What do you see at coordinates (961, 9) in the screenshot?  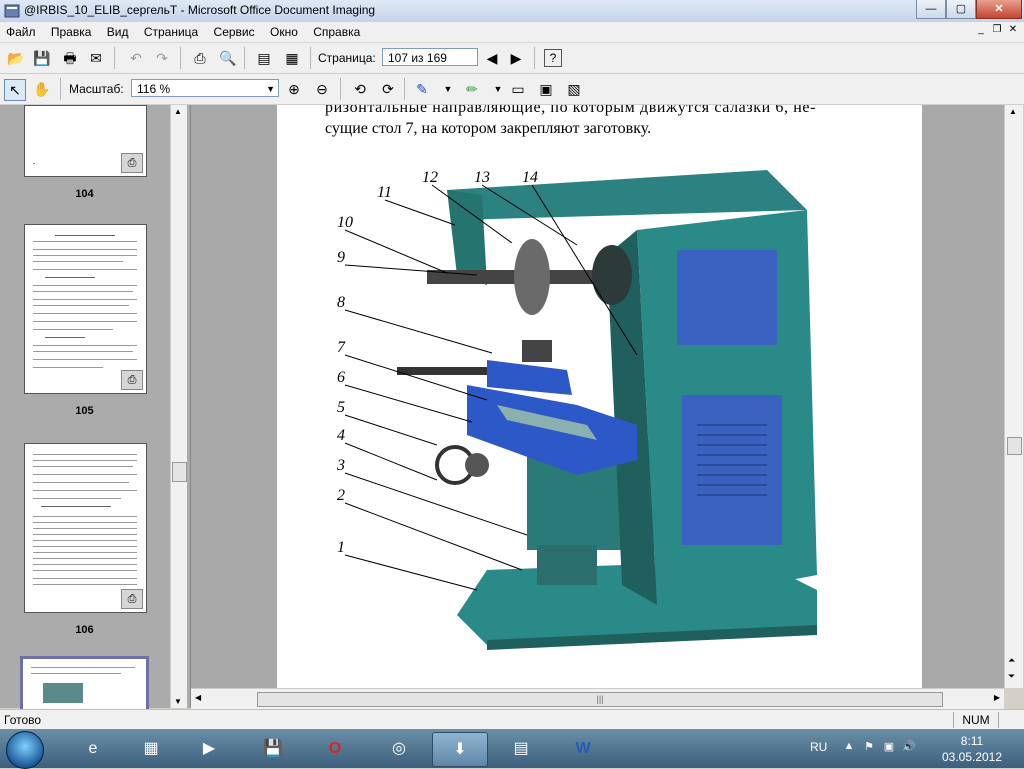 I see `maximize-button: ▢` at bounding box center [961, 9].